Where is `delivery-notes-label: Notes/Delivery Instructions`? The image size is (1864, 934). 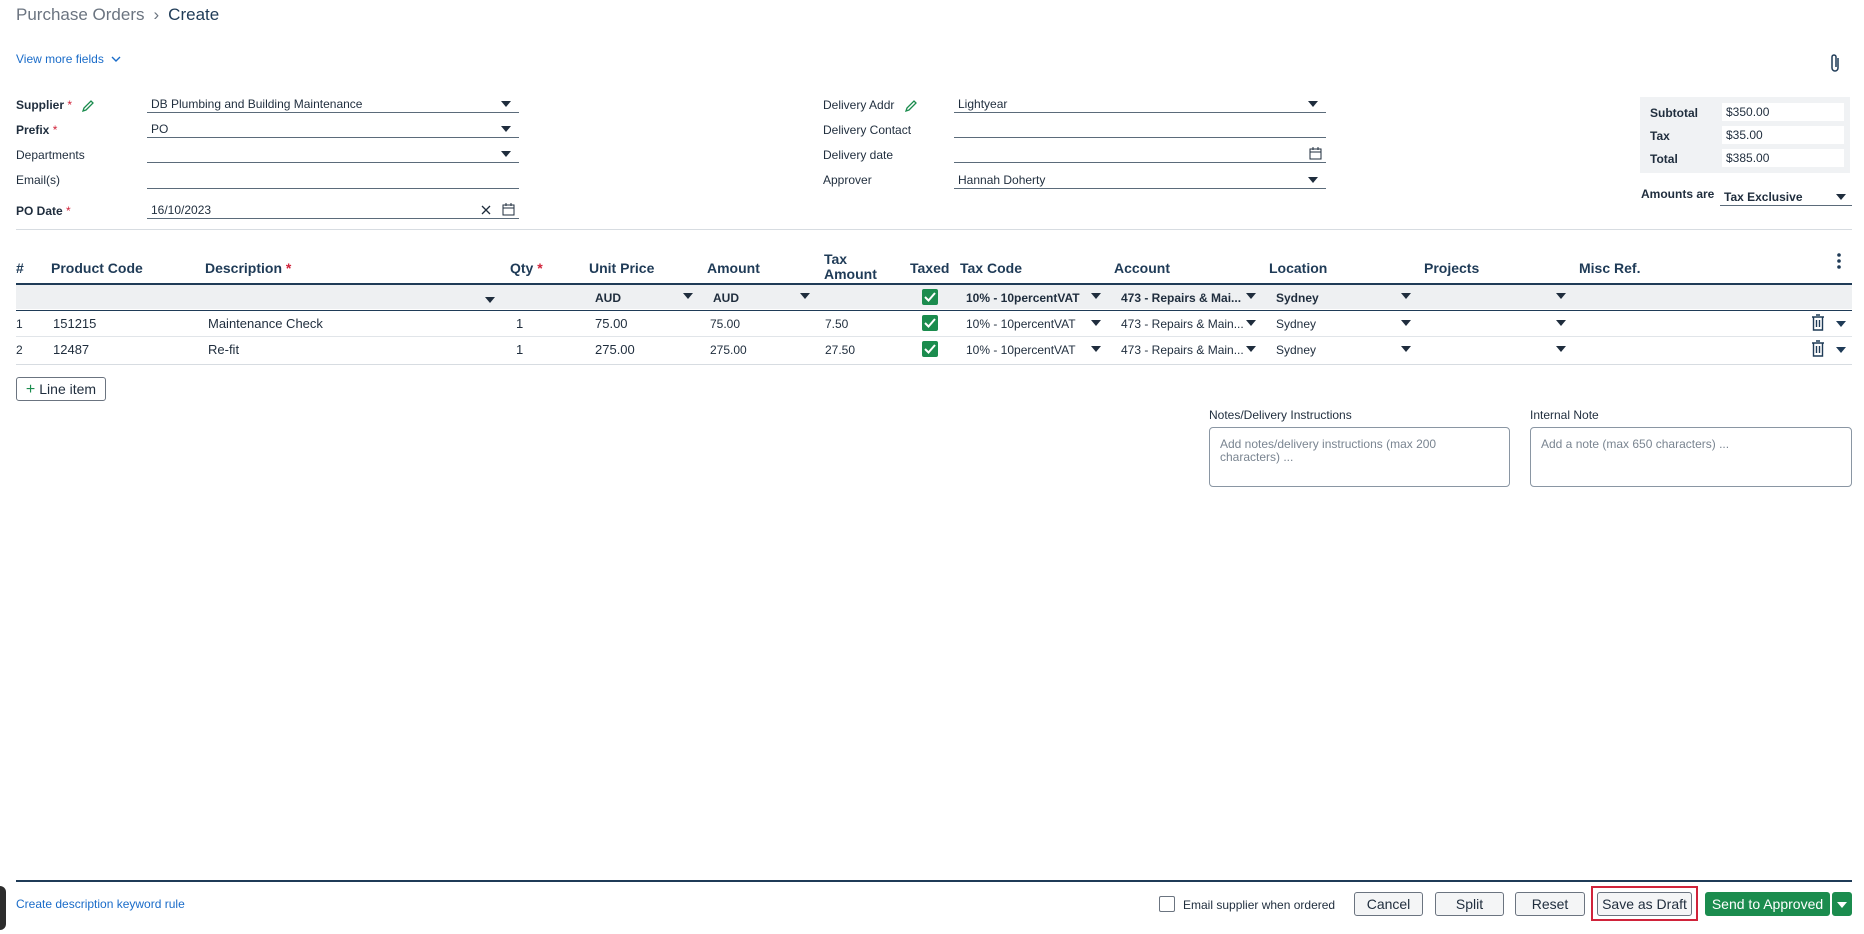 delivery-notes-label: Notes/Delivery Instructions is located at coordinates (1280, 415).